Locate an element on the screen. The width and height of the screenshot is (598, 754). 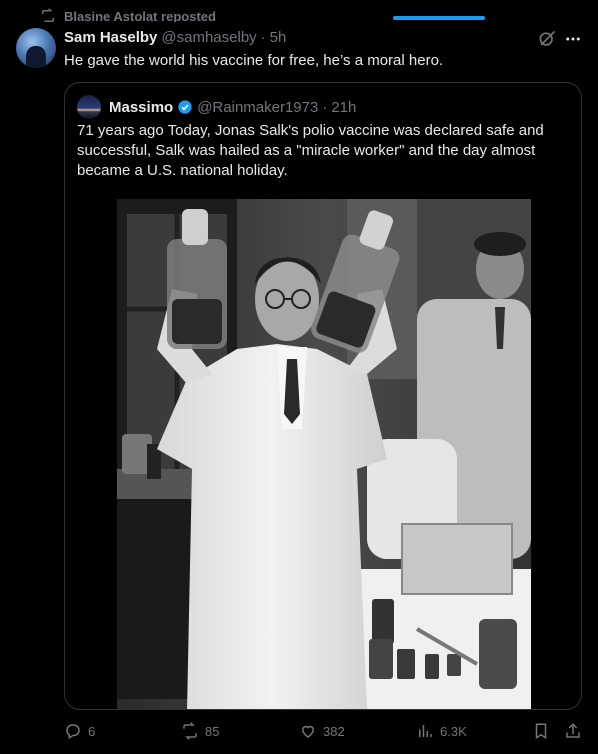
grok-icon is located at coordinates (547, 38).